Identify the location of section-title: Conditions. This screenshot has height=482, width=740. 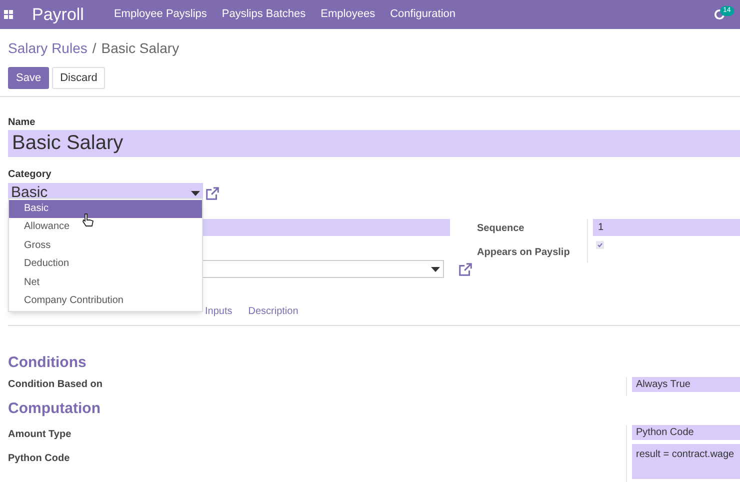
(48, 363).